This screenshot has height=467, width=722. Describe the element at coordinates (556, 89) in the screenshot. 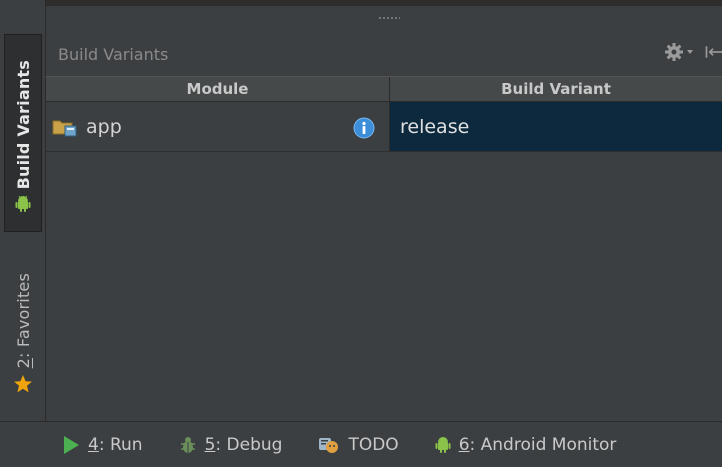

I see `column-header-build-variant: Build Variant` at that location.